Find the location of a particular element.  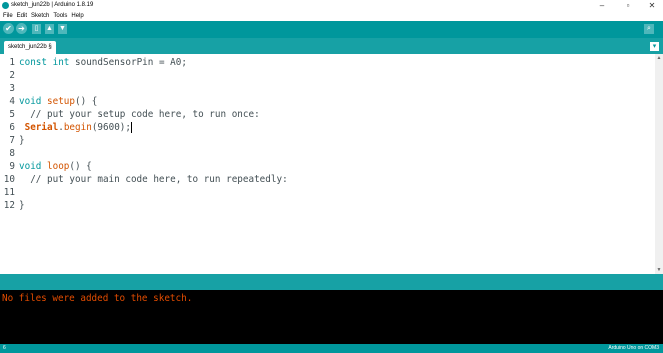

menu-bar: File Edit Sketch Tools Help is located at coordinates (331, 16).